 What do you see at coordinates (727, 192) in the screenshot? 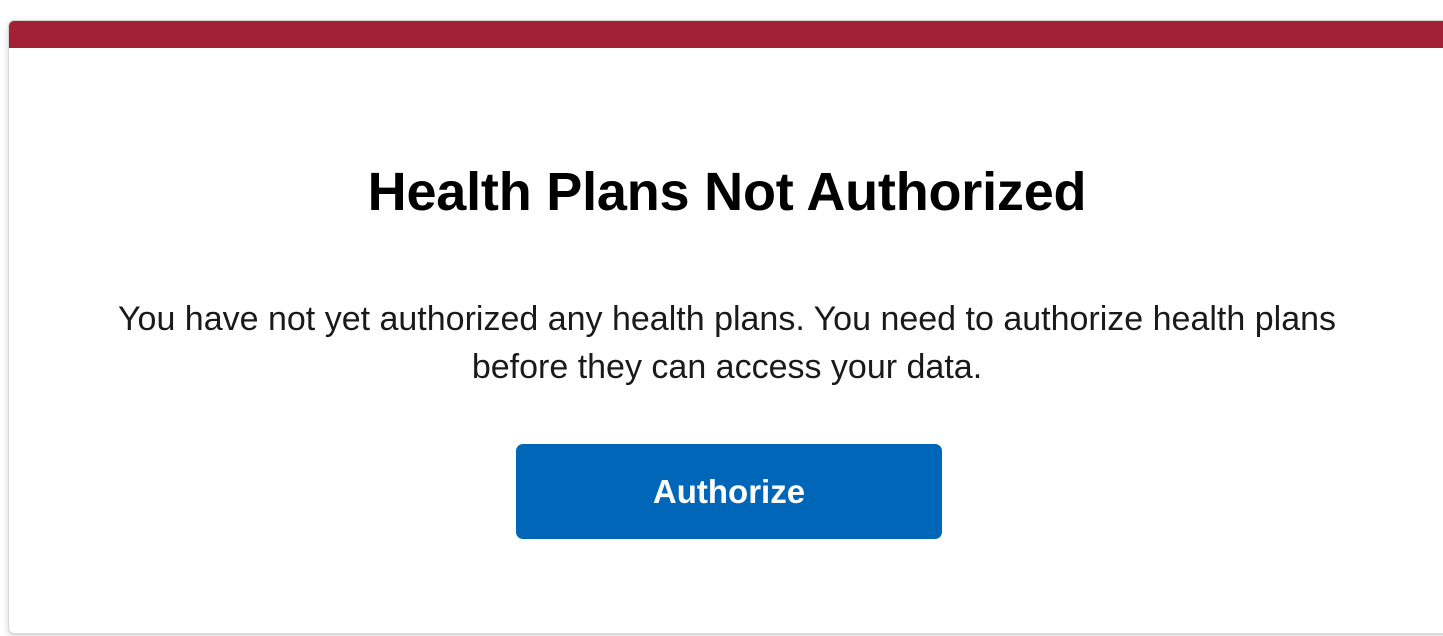
I see `page-title: Health Plans Not Authorized` at bounding box center [727, 192].